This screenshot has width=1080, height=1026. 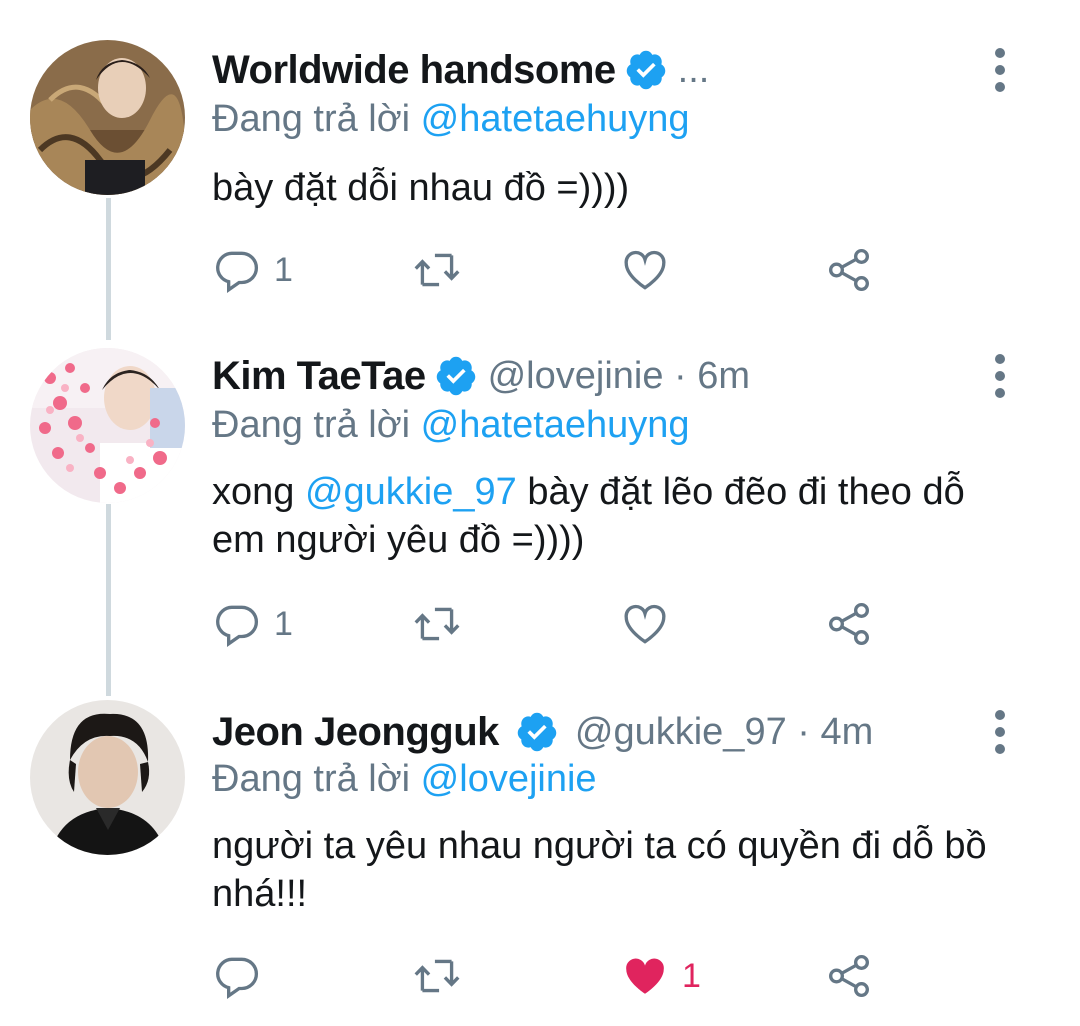 What do you see at coordinates (509, 779) in the screenshot?
I see `replying-mention-link: @lovejinie` at bounding box center [509, 779].